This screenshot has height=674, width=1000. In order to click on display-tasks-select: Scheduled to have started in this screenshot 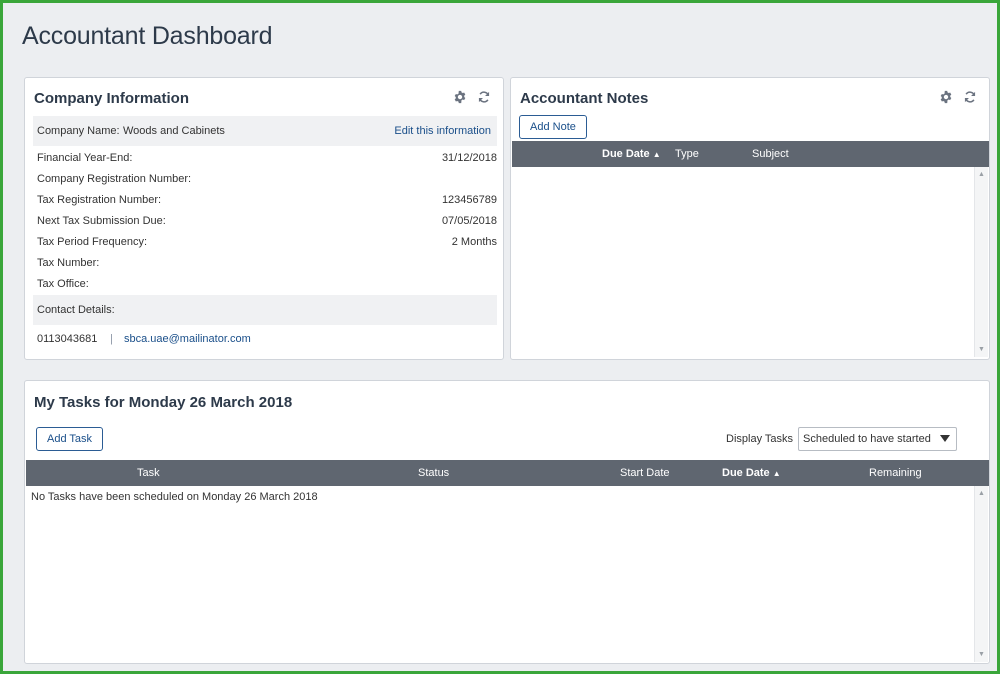, I will do `click(877, 439)`.